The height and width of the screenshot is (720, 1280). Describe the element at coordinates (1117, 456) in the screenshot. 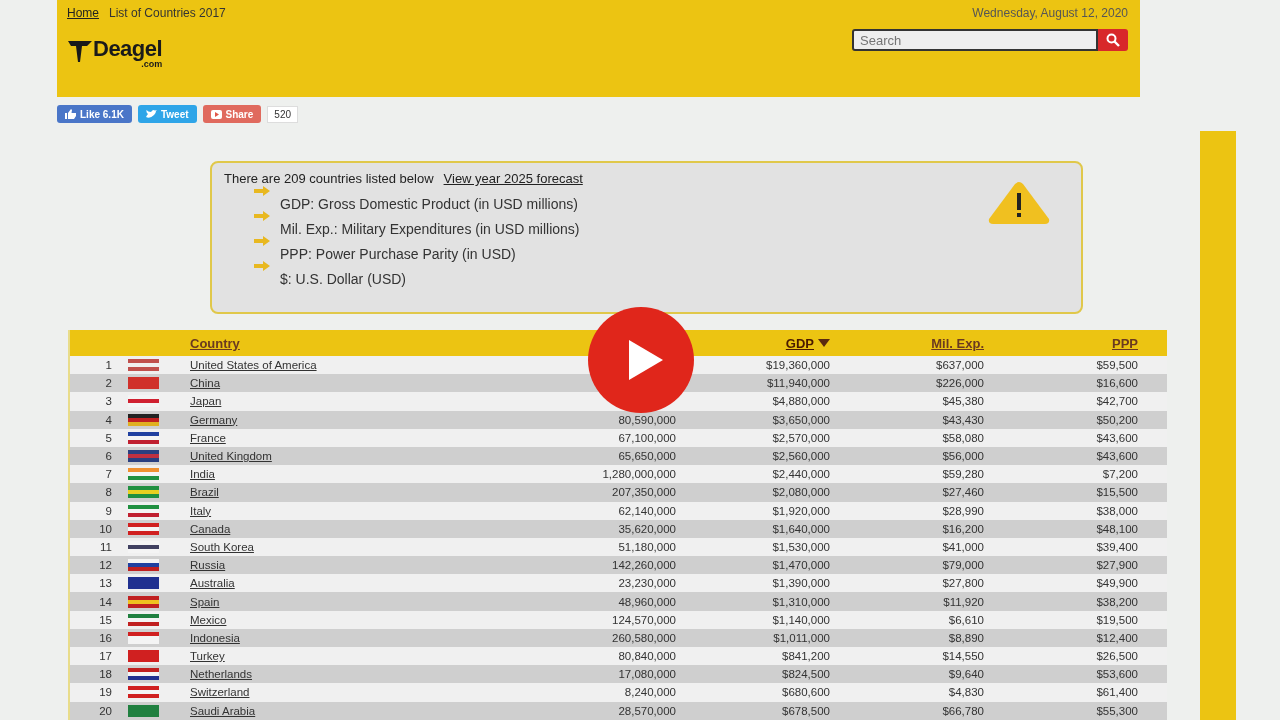

I see `ppp-cell: $43,600` at that location.